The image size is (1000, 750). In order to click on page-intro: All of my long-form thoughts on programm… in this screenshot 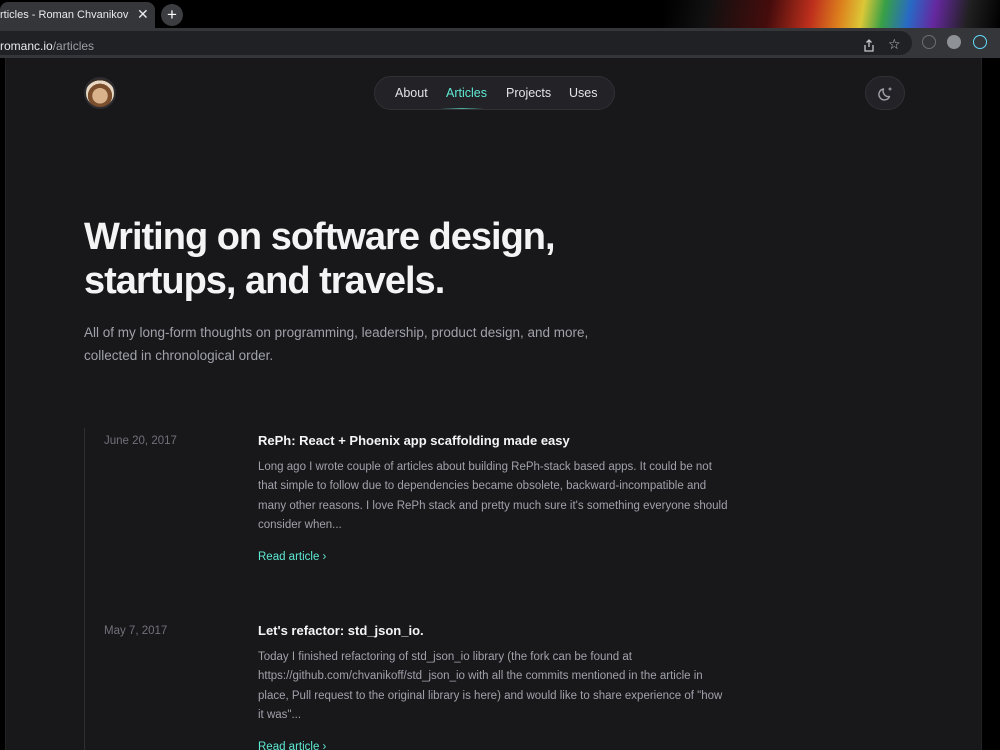, I will do `click(336, 344)`.